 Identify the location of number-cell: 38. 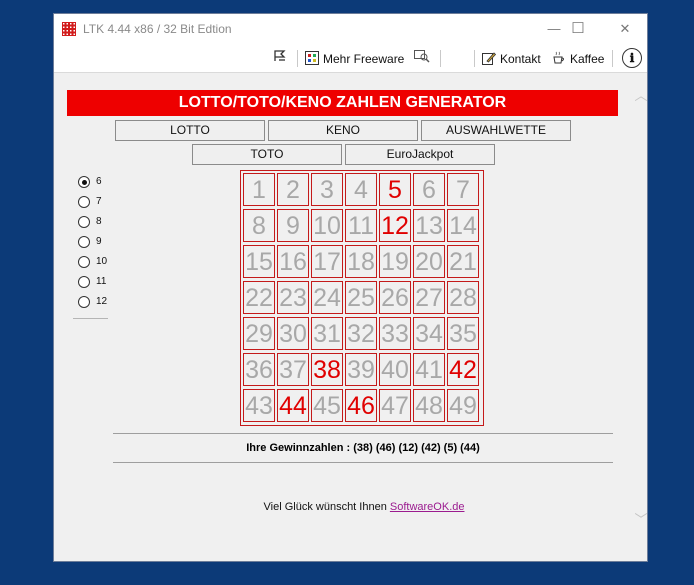
(327, 369).